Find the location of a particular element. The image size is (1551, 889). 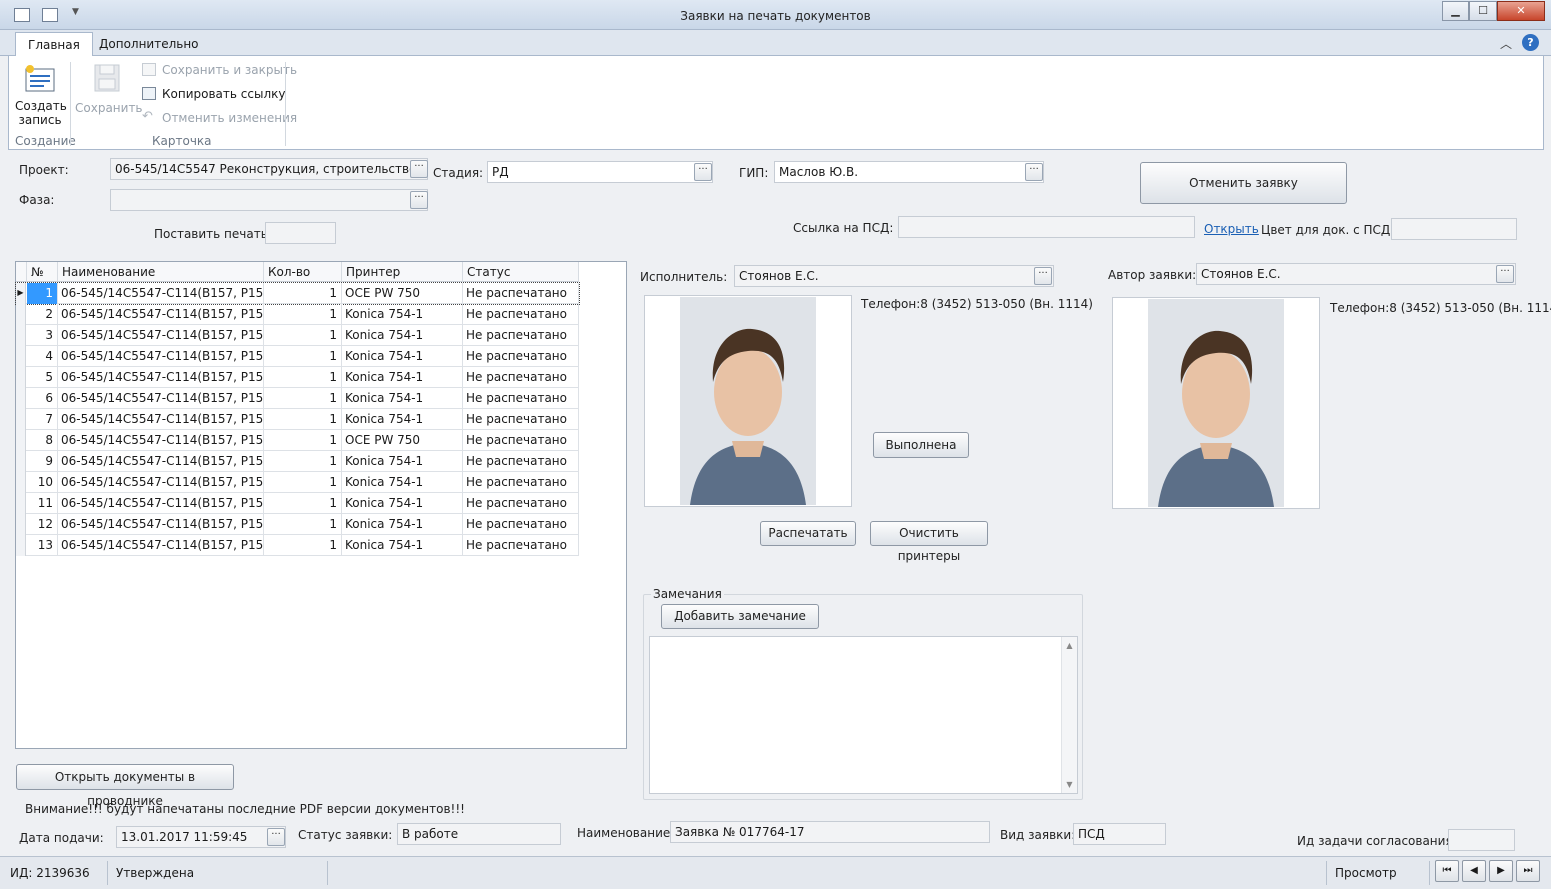

gip-browse-button: ··· is located at coordinates (1034, 172).